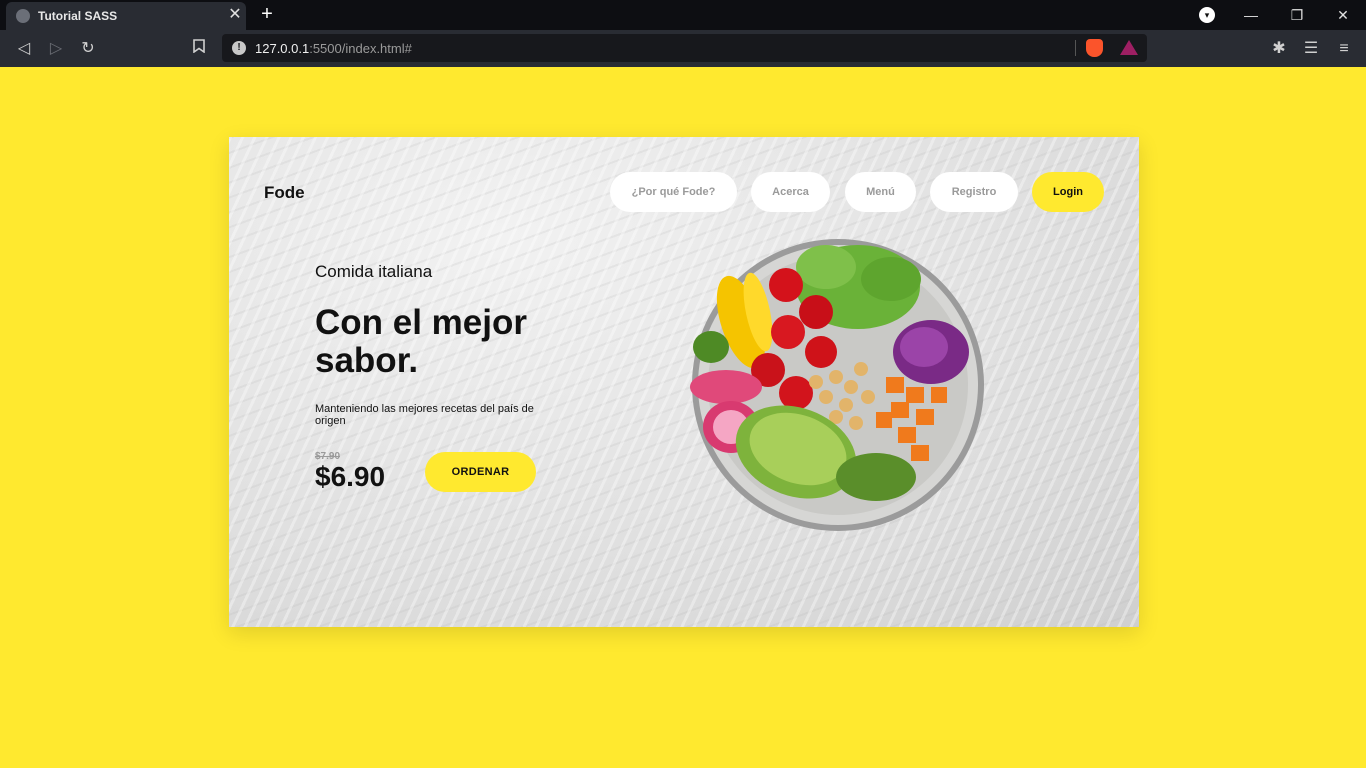 This screenshot has height=768, width=1366. What do you see at coordinates (235, 15) in the screenshot?
I see `tab-close-icon: ✕` at bounding box center [235, 15].